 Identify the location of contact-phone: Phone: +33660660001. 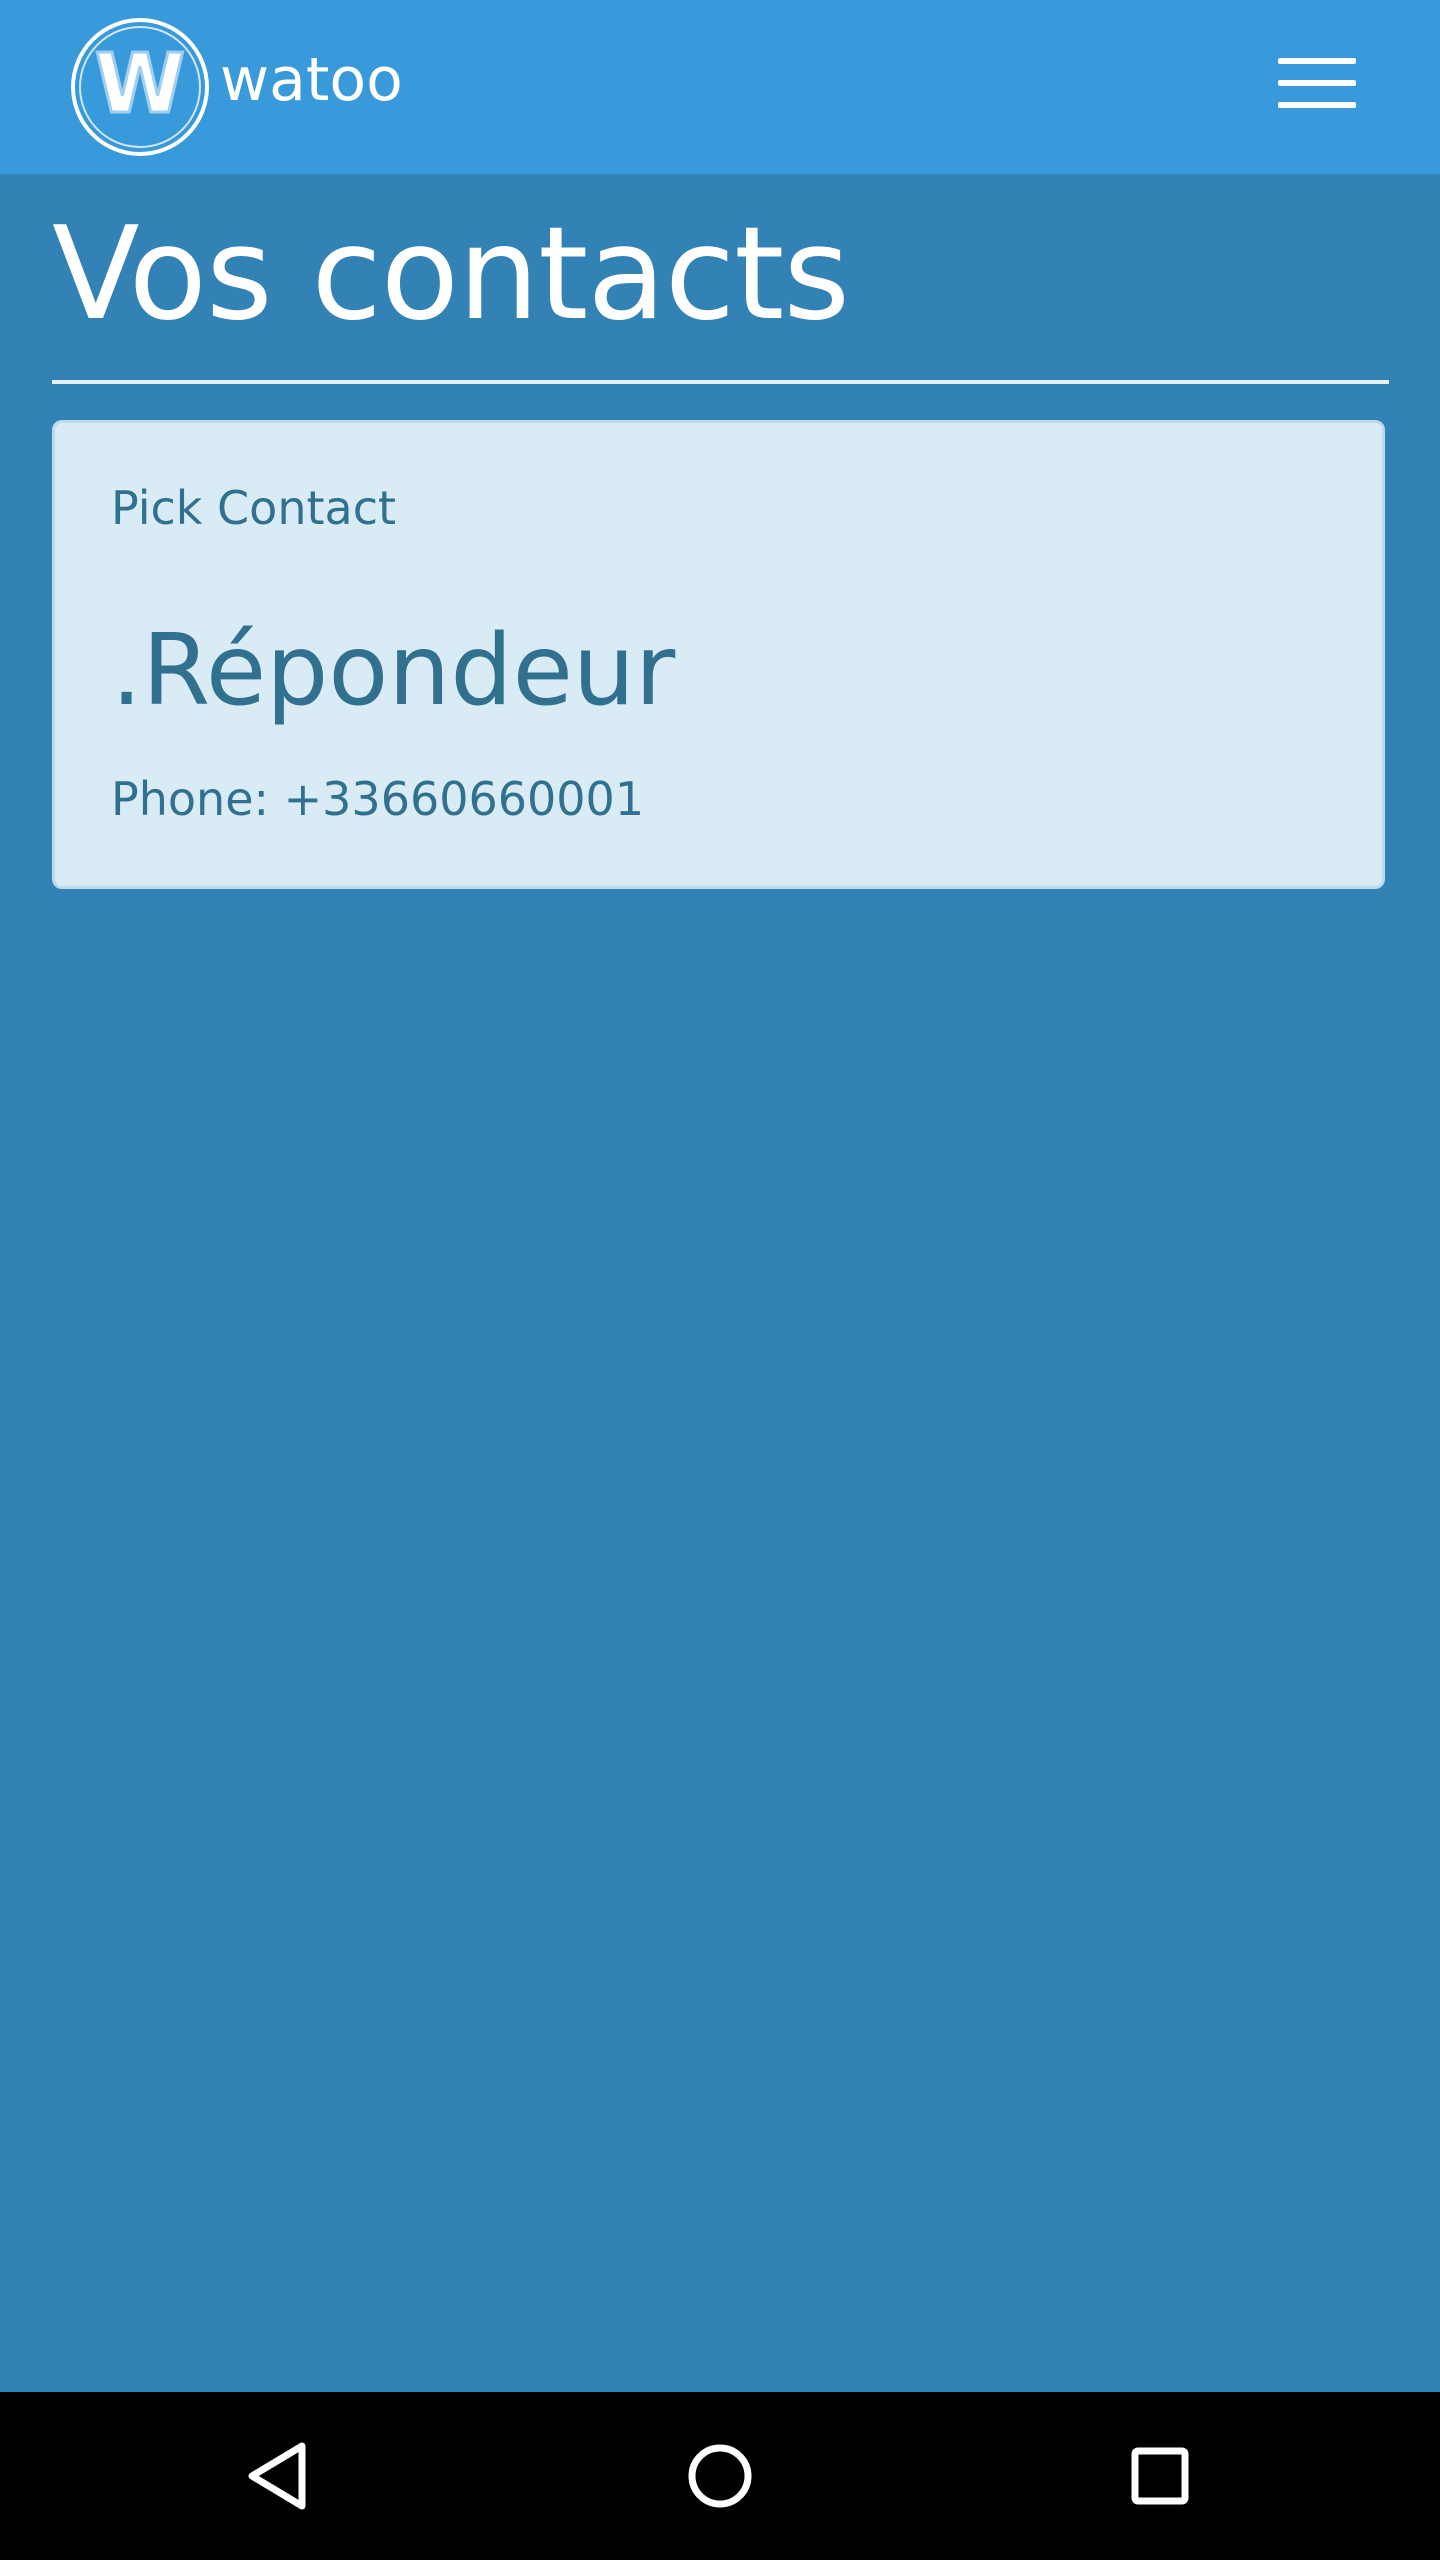
(378, 799).